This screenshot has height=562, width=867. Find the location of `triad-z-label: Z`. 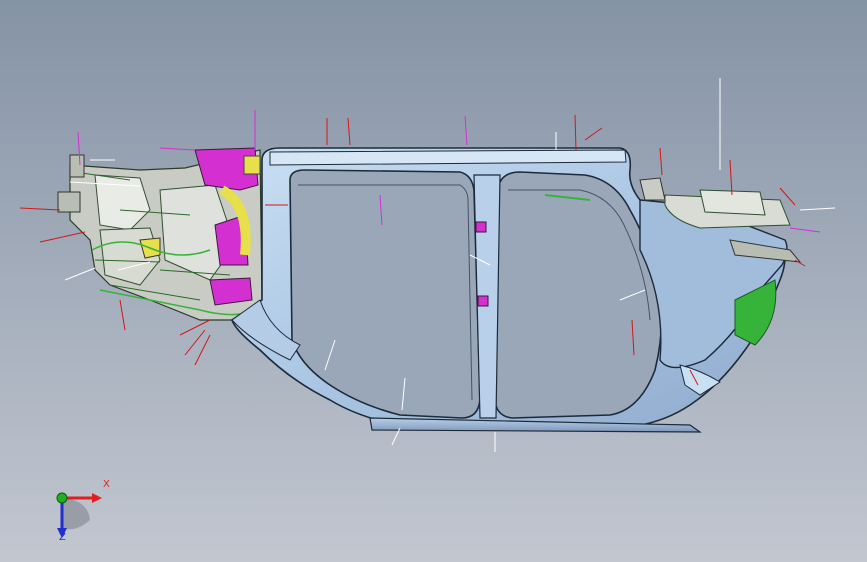

triad-z-label: Z is located at coordinates (62, 537).